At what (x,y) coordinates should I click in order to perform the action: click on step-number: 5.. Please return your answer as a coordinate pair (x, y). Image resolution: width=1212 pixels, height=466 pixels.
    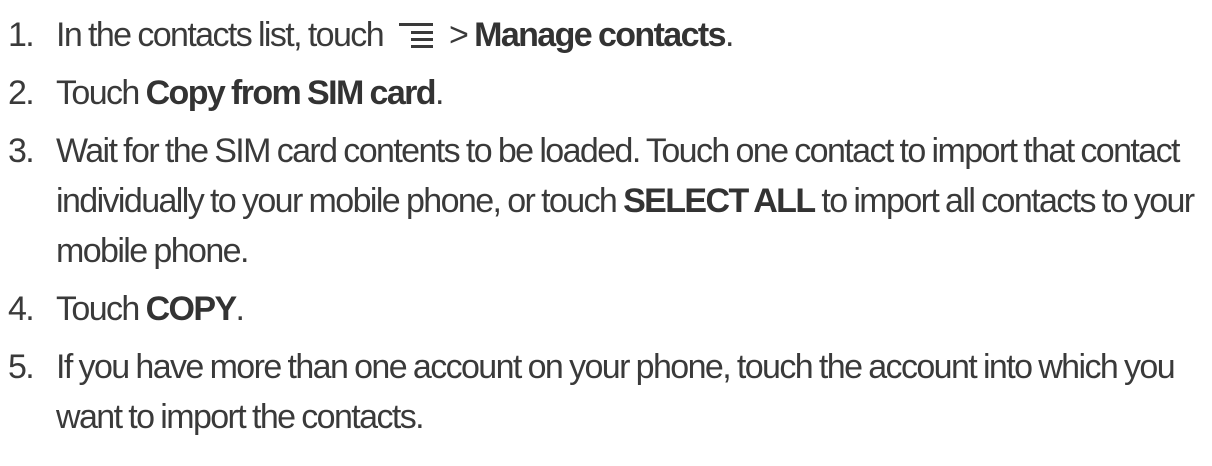
    Looking at the image, I should click on (21, 367).